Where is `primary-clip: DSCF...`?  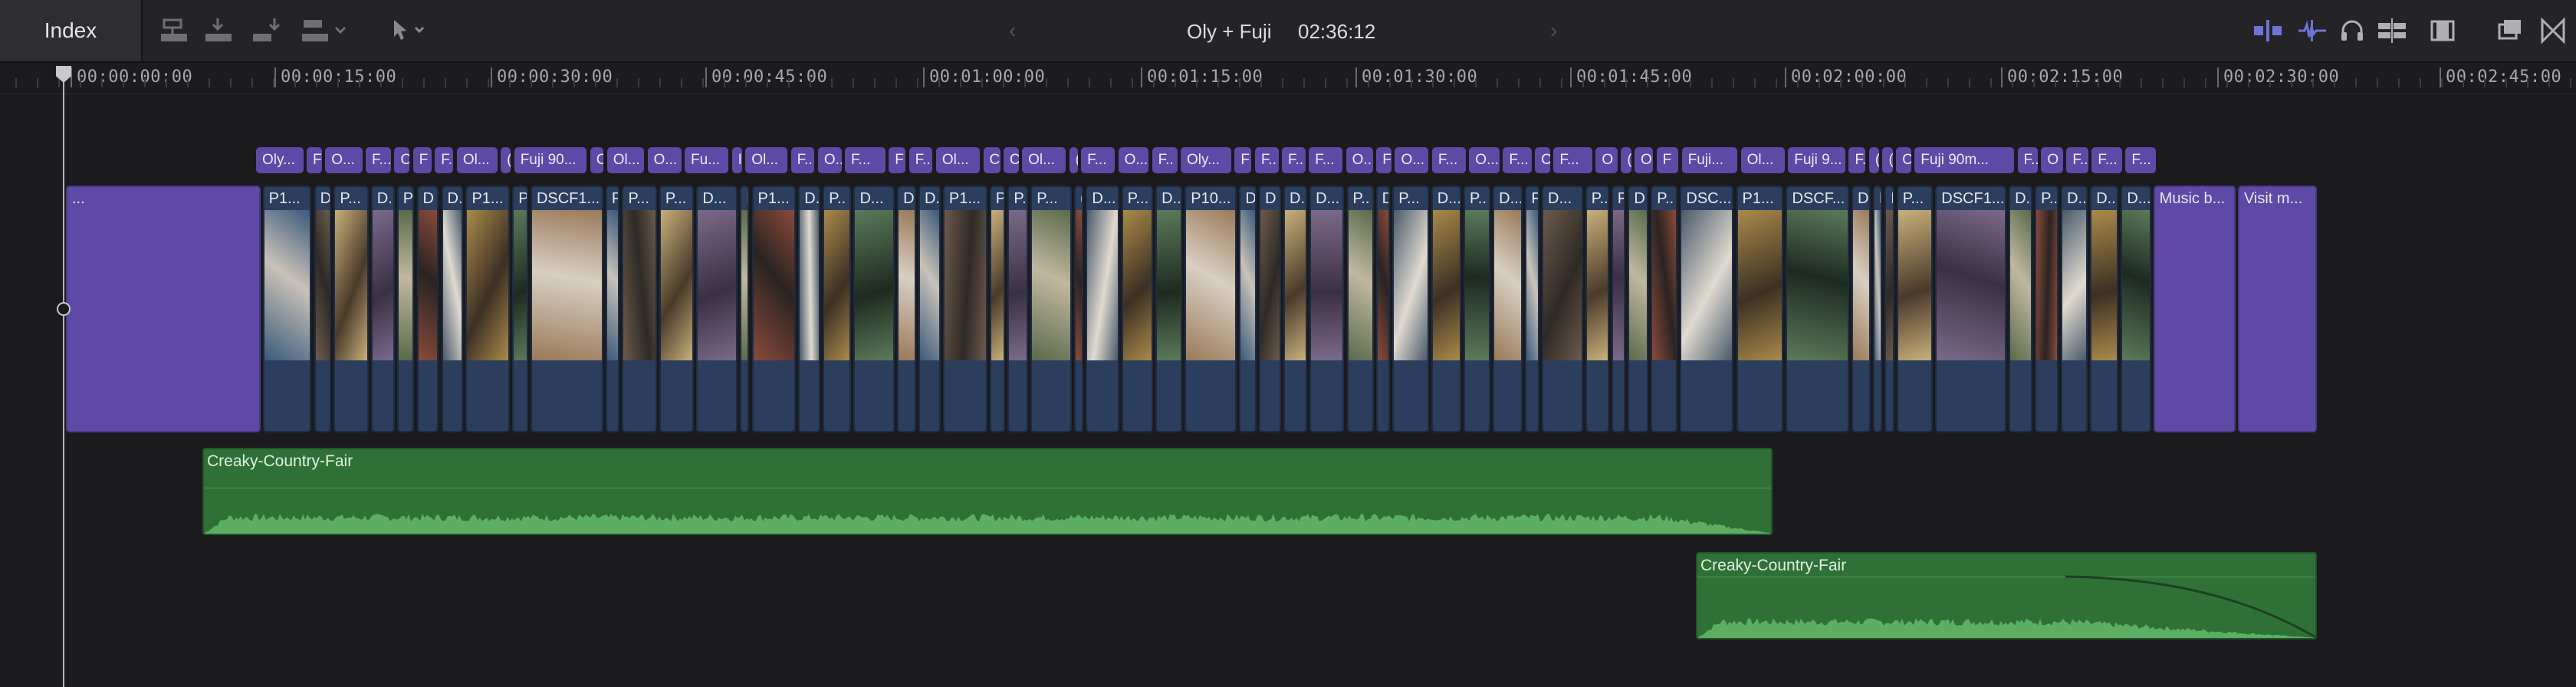 primary-clip: DSCF... is located at coordinates (1818, 309).